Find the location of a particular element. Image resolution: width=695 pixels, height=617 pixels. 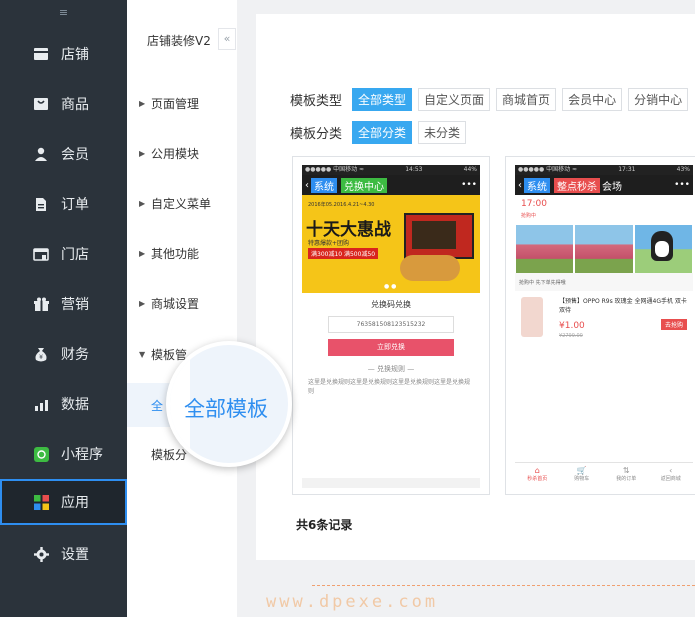

sidebar-item-member: 会员 is located at coordinates (63, 154).